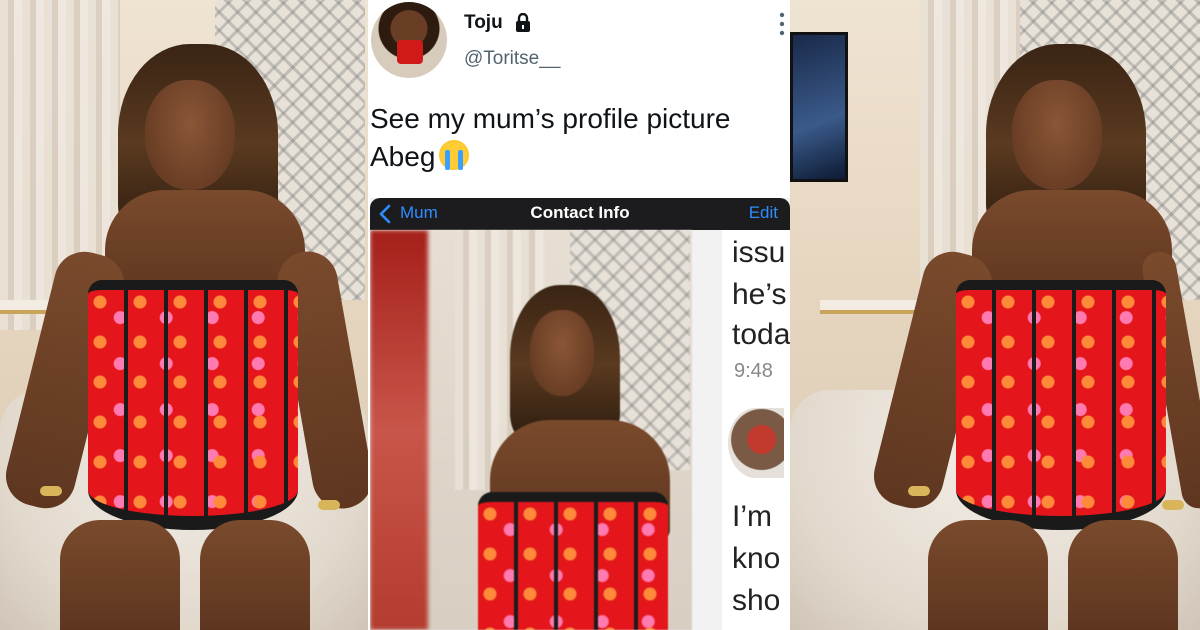  Describe the element at coordinates (756, 600) in the screenshot. I see `chat-fragment: sho` at that location.